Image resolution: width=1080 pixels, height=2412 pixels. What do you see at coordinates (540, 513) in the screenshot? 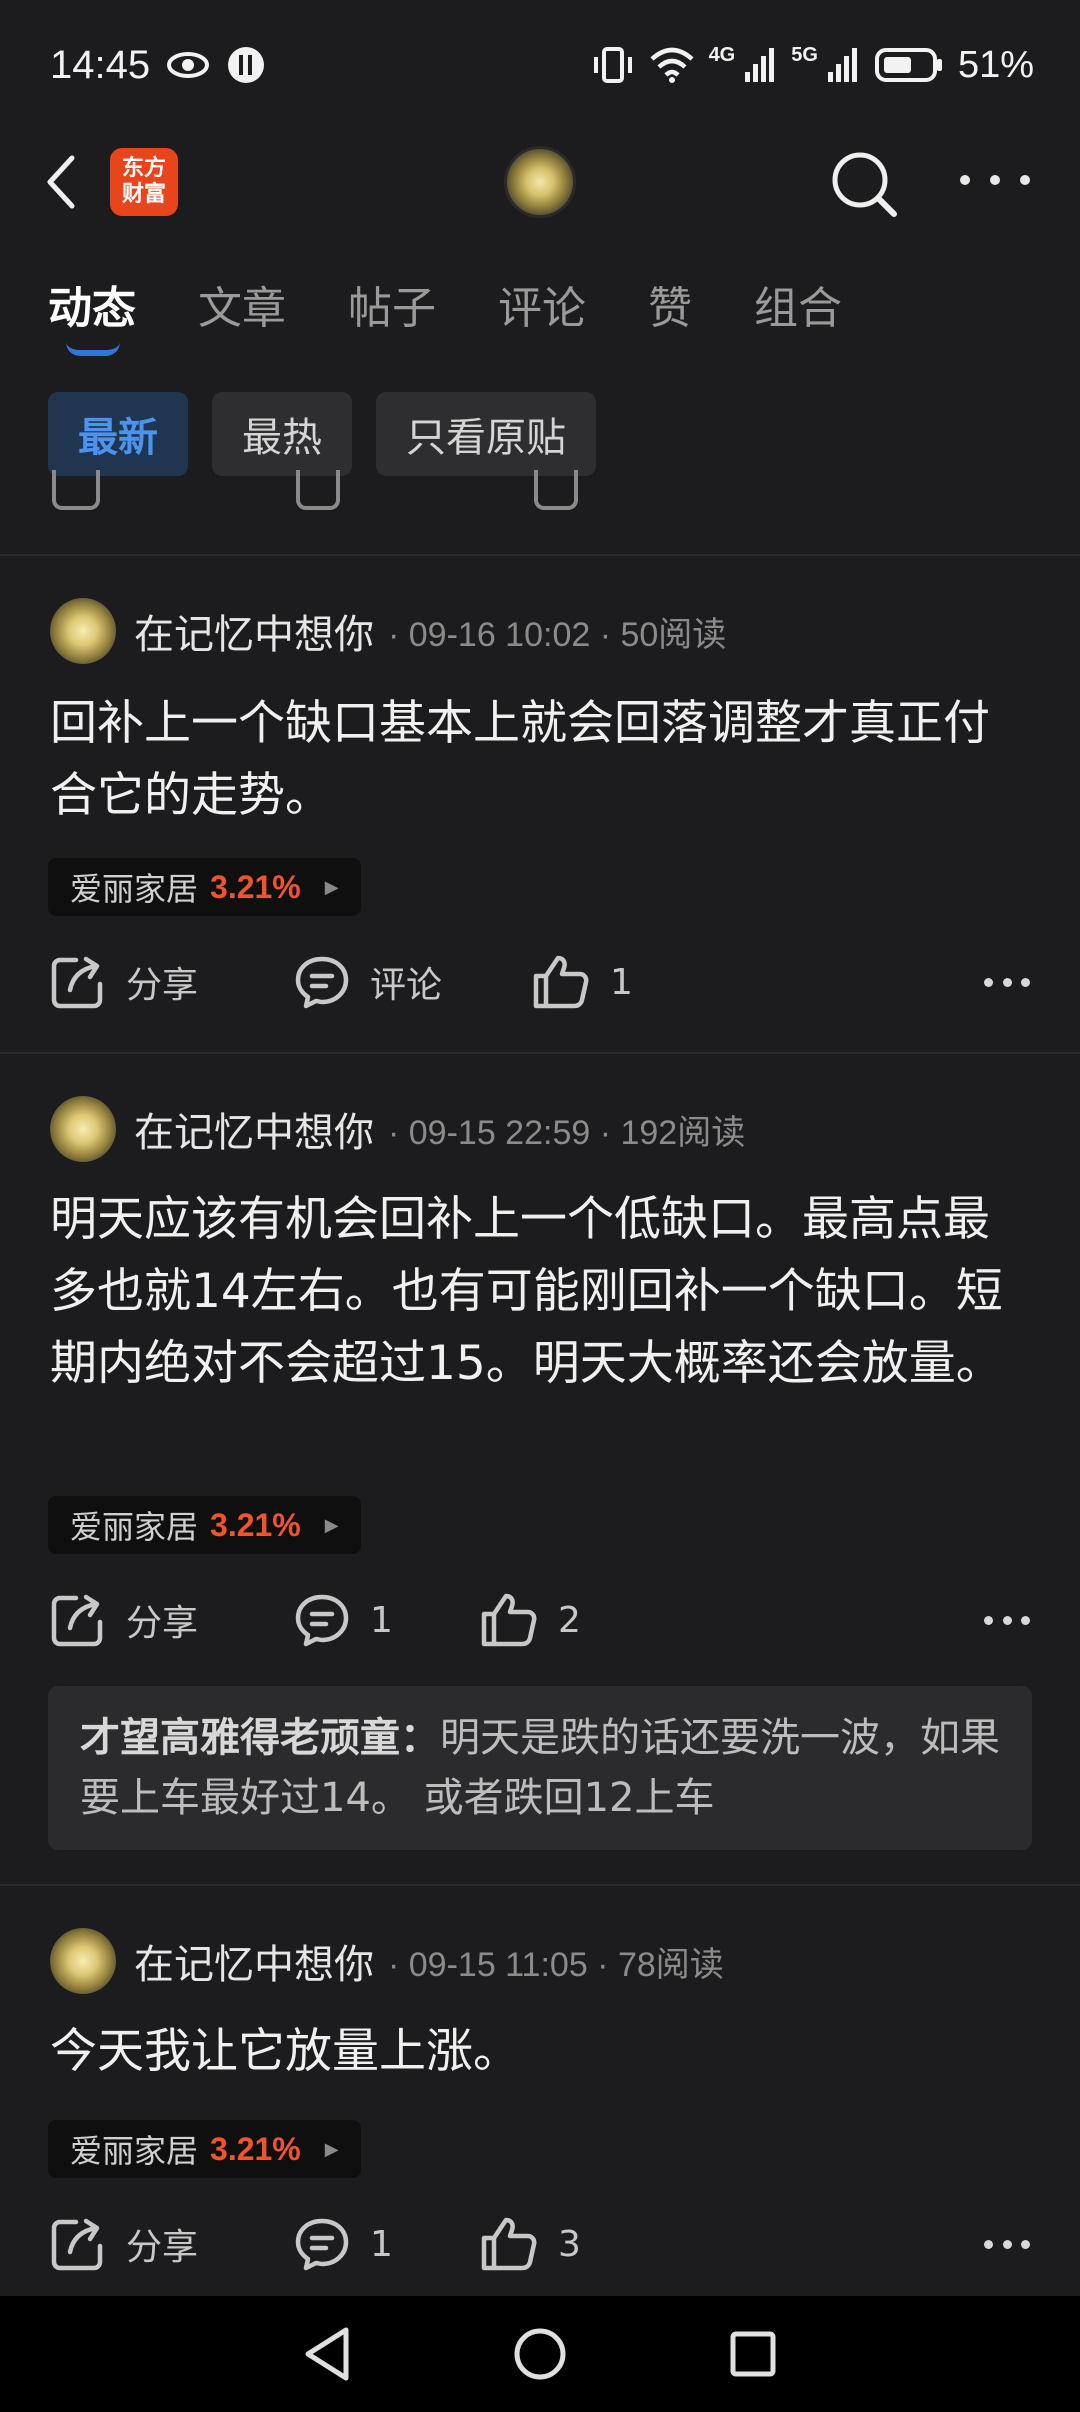
I see `previous-post-actions-partial` at bounding box center [540, 513].